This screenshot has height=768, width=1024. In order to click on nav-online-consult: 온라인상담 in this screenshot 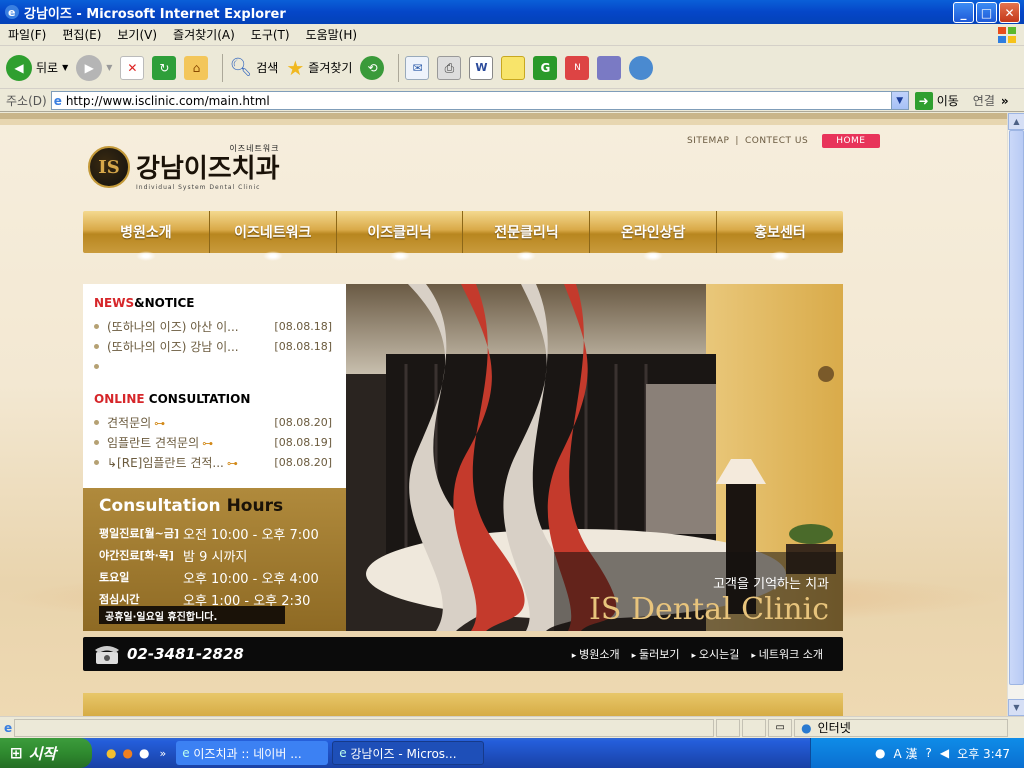, I will do `click(654, 236)`.